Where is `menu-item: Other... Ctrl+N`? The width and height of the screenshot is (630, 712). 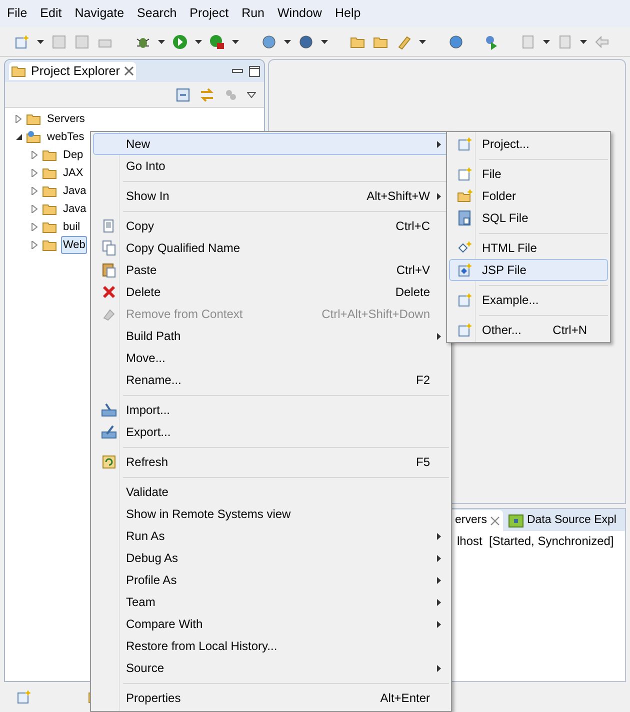
menu-item: Other... Ctrl+N is located at coordinates (528, 330).